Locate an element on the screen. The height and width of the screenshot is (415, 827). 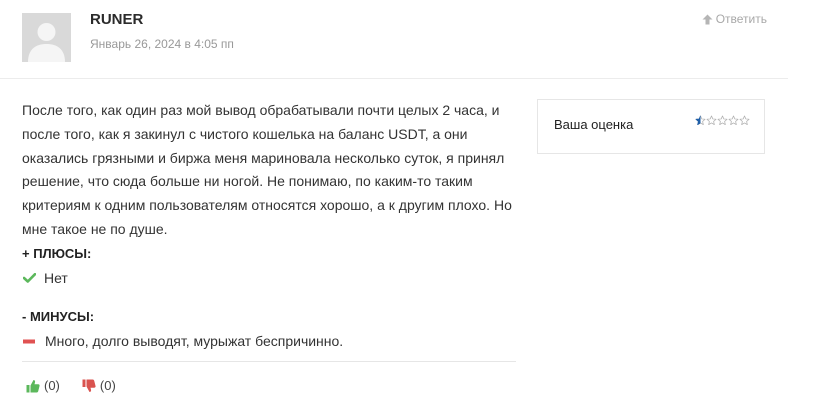
avatar is located at coordinates (46, 37).